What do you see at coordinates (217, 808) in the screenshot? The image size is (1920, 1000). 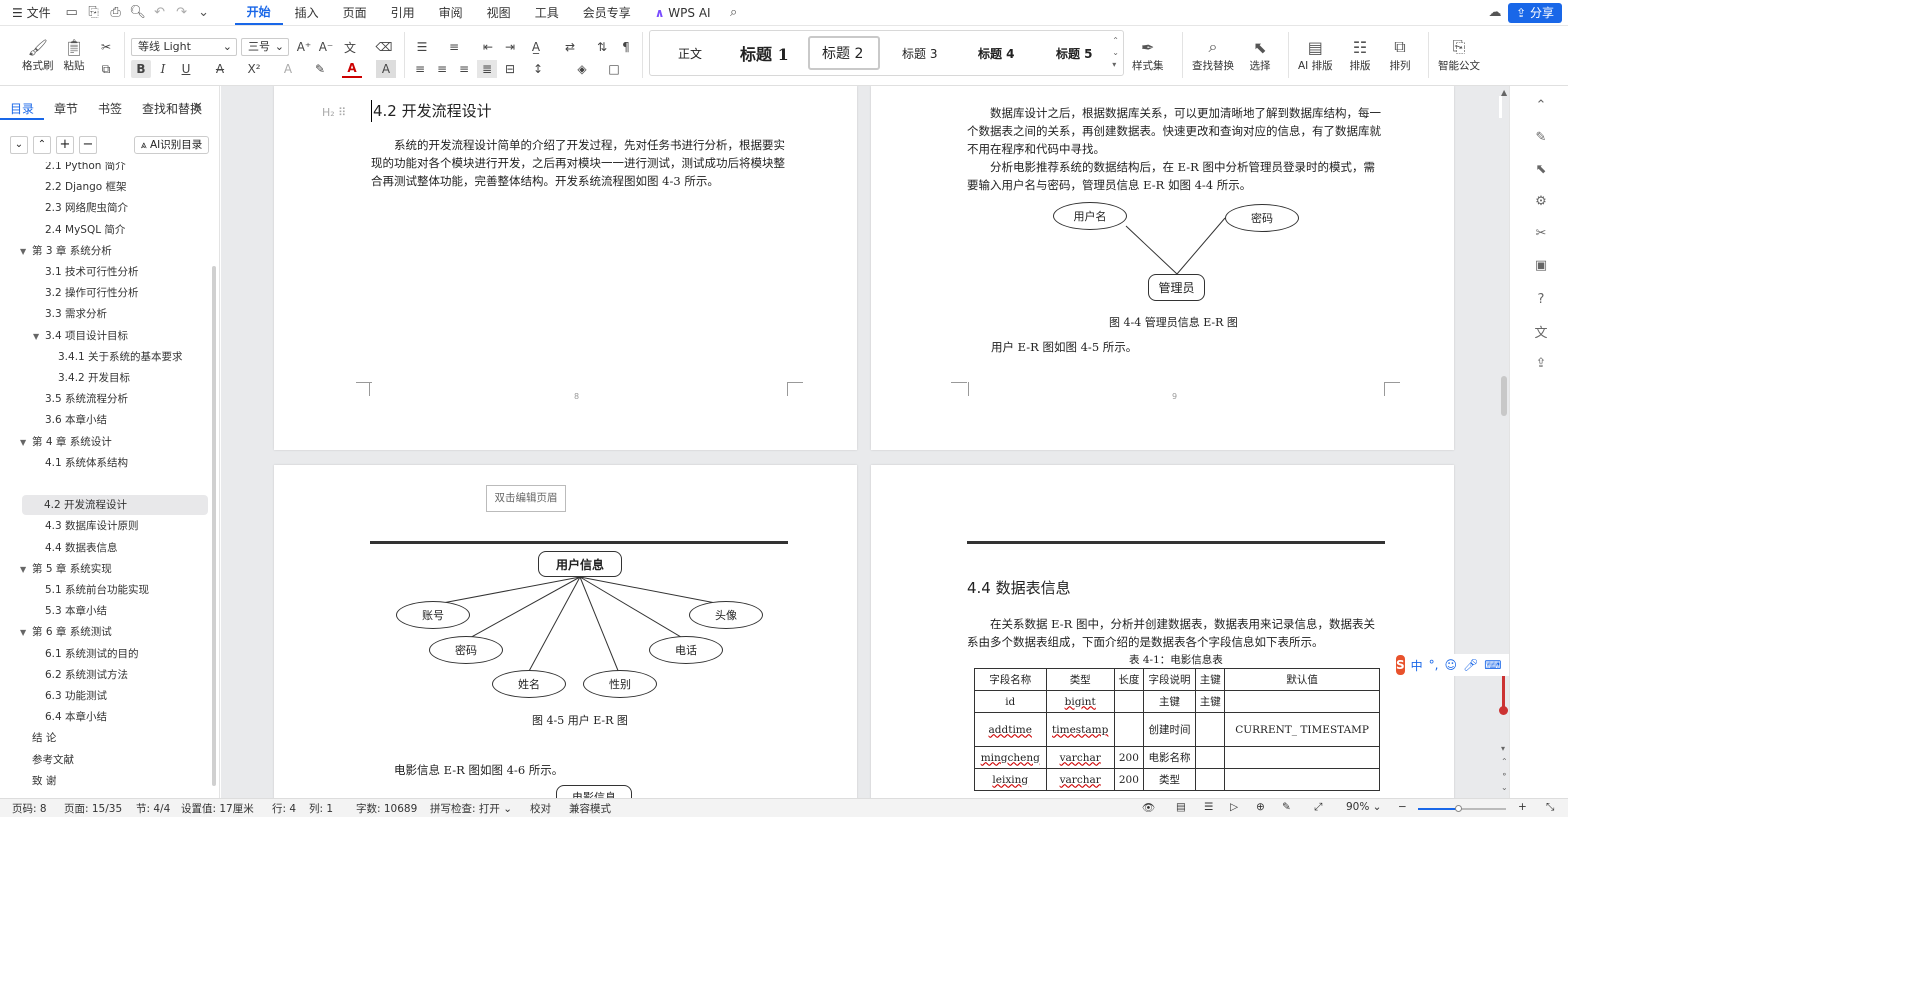 I see `status-setting: 设置值: 17厘米` at bounding box center [217, 808].